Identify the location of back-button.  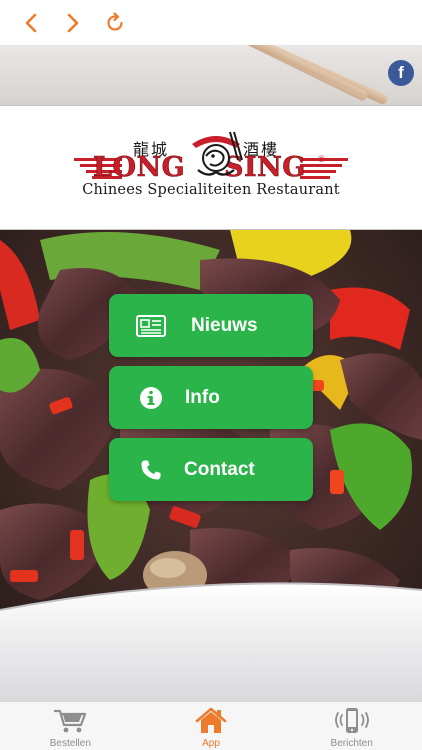
(31, 23).